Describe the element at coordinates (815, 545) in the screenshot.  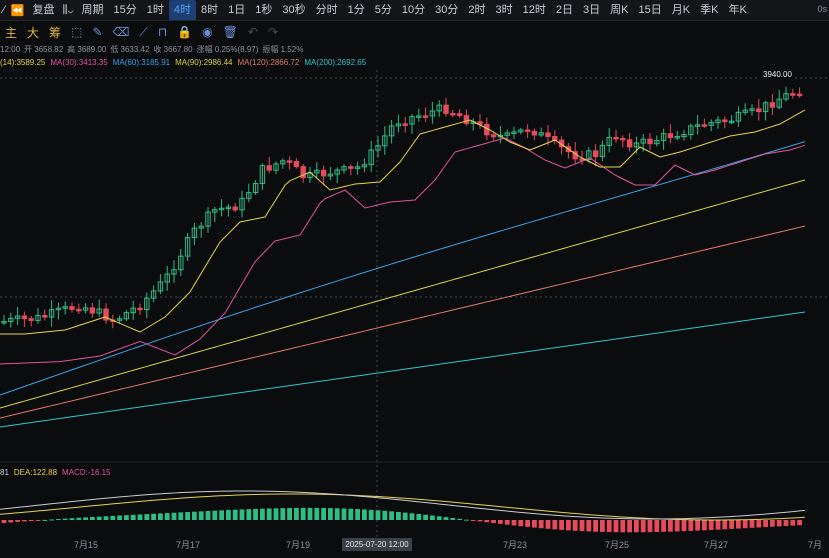
I see `x-axis-label-6: 7月` at that location.